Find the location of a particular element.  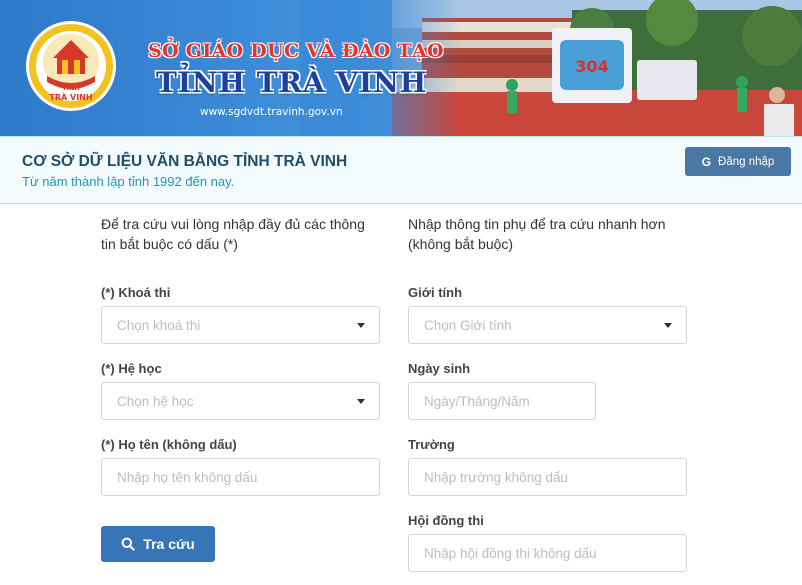

name-label: (*) Họ tên (không dấu) is located at coordinates (169, 444).